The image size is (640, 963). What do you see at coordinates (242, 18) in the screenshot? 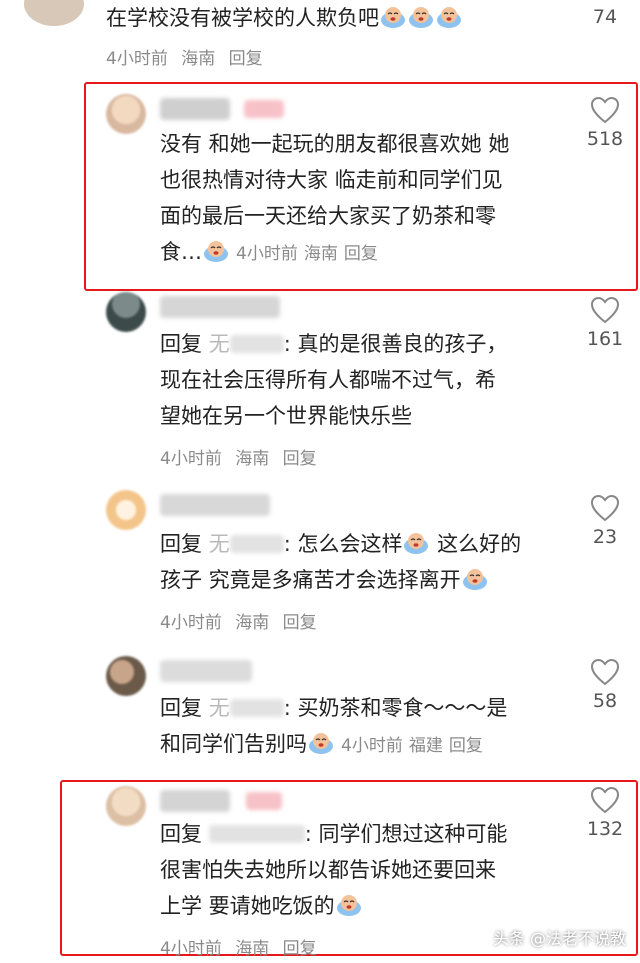
I see `comment-text: 在学校没有被学校的人欺负吧` at bounding box center [242, 18].